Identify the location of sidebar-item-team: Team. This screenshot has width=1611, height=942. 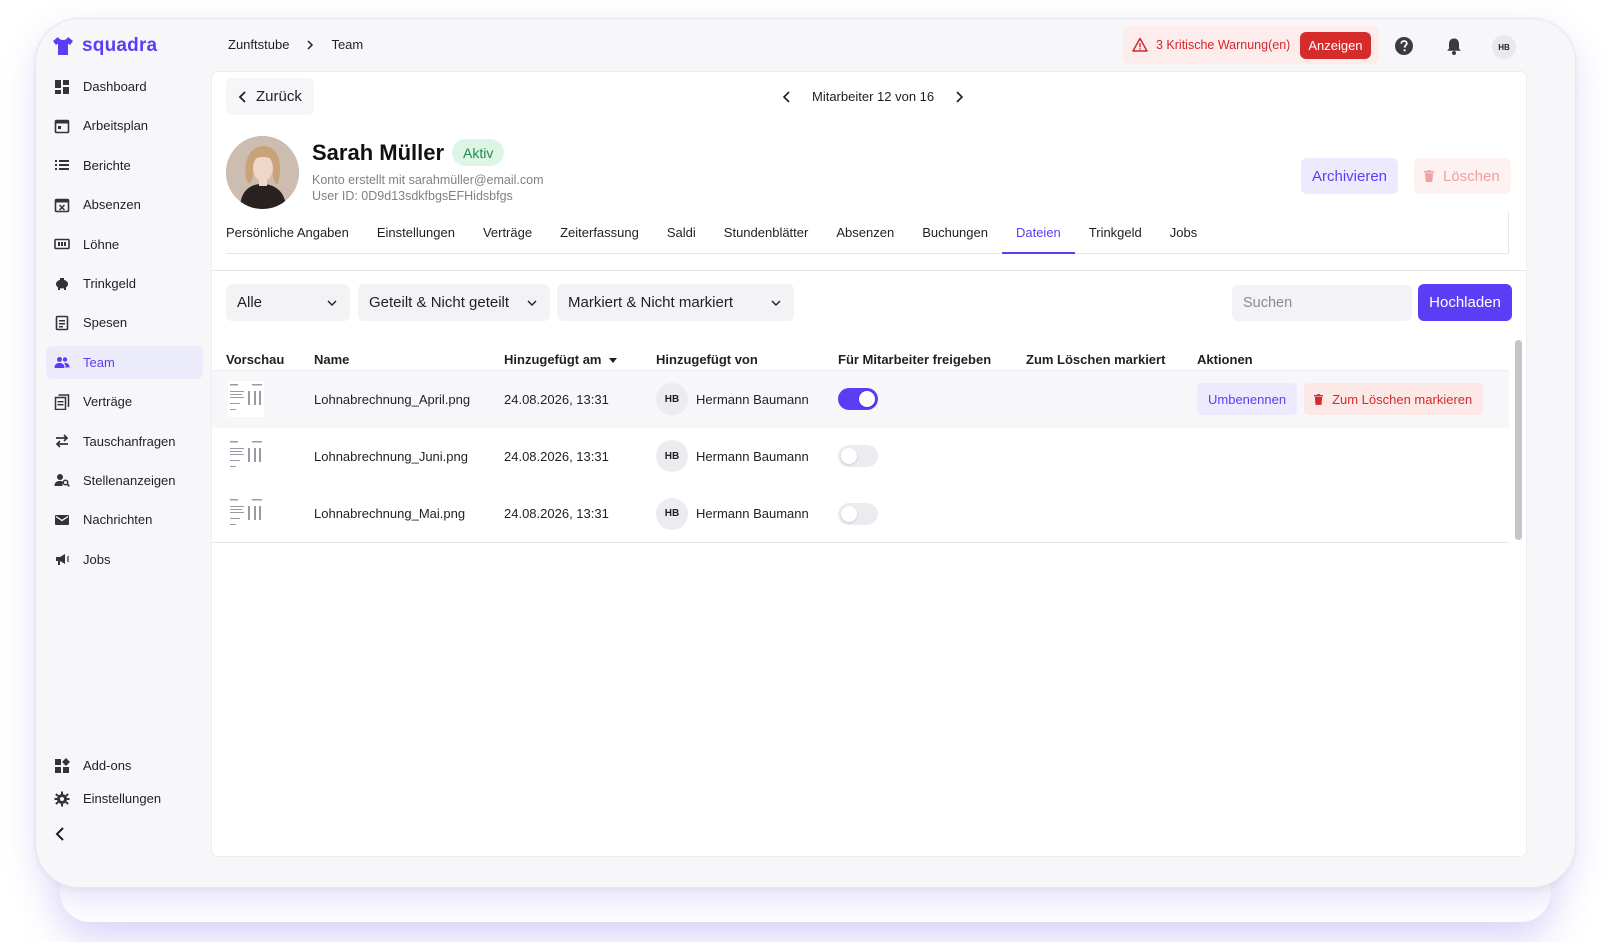
(124, 362).